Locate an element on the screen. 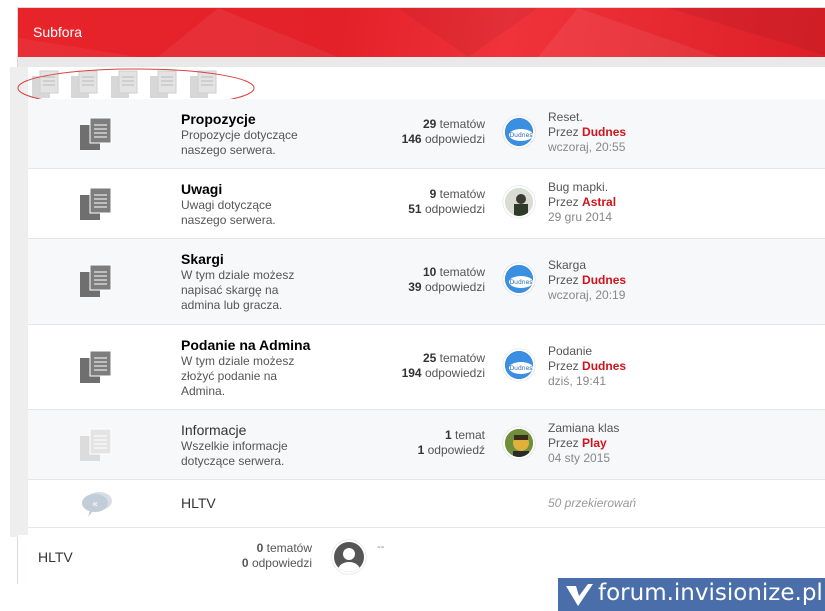 Image resolution: width=825 pixels, height=611 pixels. forum-description-line: Admina. is located at coordinates (203, 391).